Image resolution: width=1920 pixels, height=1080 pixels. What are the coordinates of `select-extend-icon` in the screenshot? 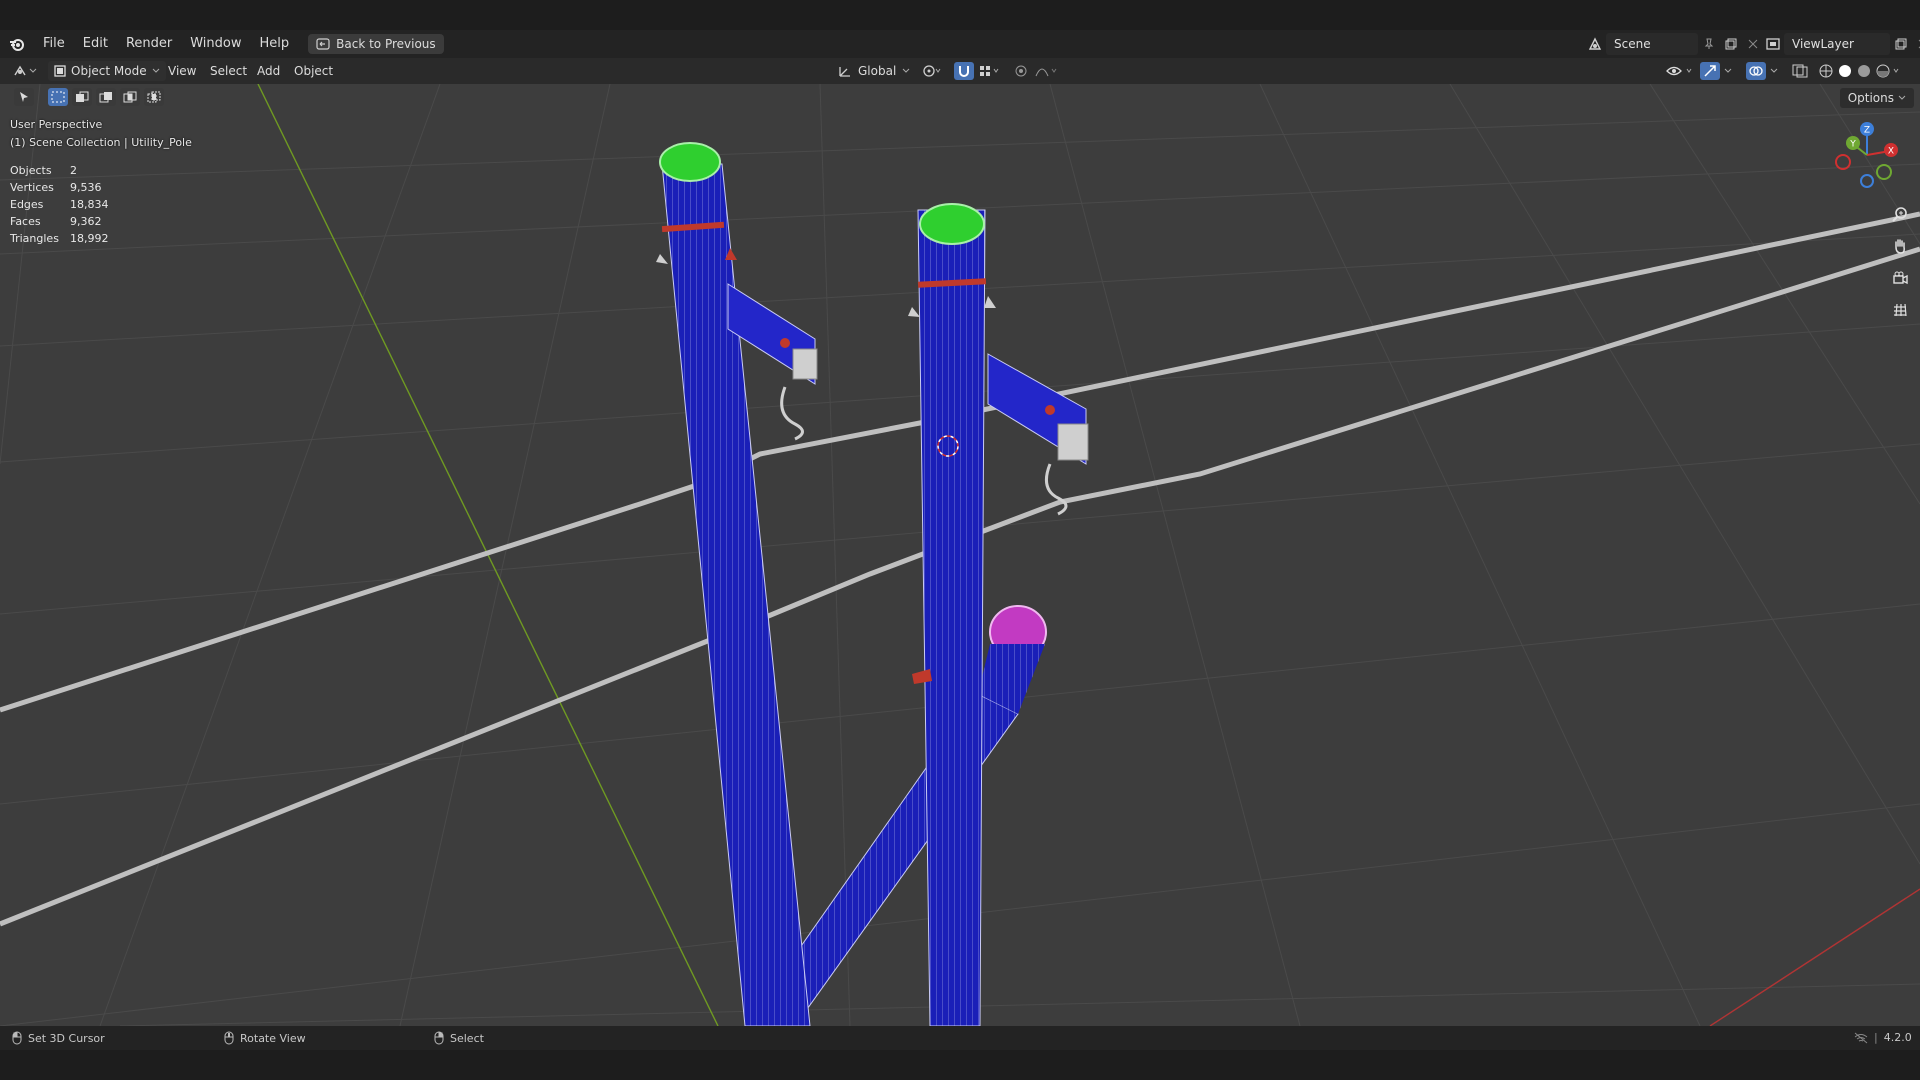 It's located at (82, 96).